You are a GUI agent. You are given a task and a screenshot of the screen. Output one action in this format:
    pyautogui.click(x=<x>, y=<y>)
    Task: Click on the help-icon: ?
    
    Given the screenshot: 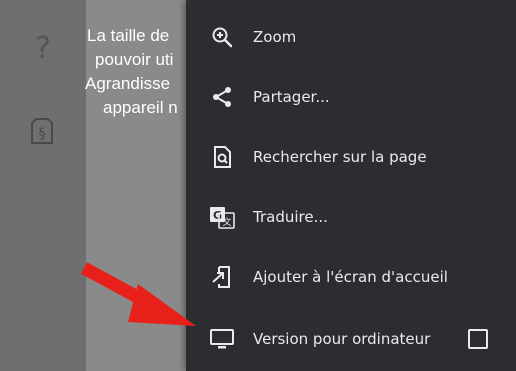 What is the action you would take?
    pyautogui.click(x=43, y=47)
    